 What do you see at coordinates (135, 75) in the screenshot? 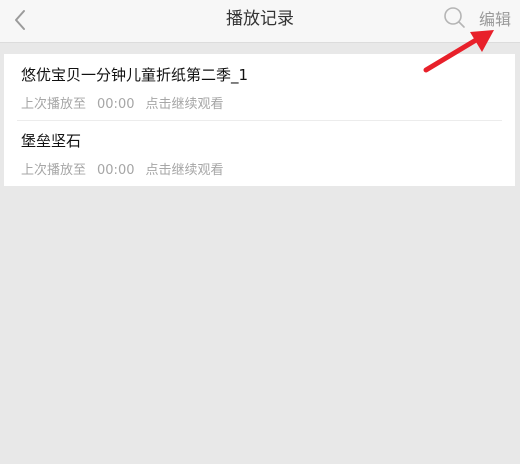
I see `video-title: 悠优宝贝一分钟儿童折纸第二季_1` at bounding box center [135, 75].